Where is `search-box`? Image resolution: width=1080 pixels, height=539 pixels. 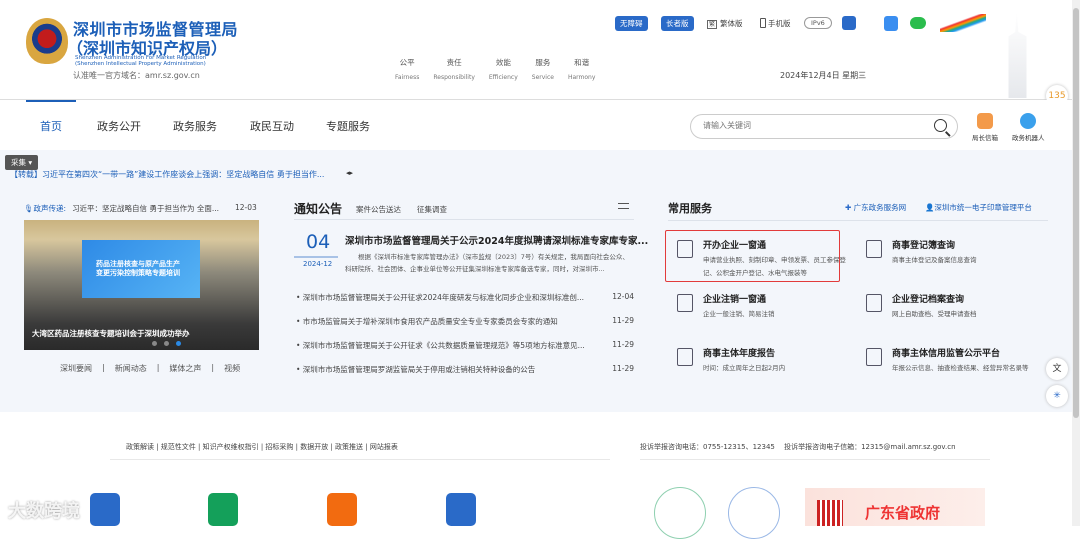 search-box is located at coordinates (824, 126).